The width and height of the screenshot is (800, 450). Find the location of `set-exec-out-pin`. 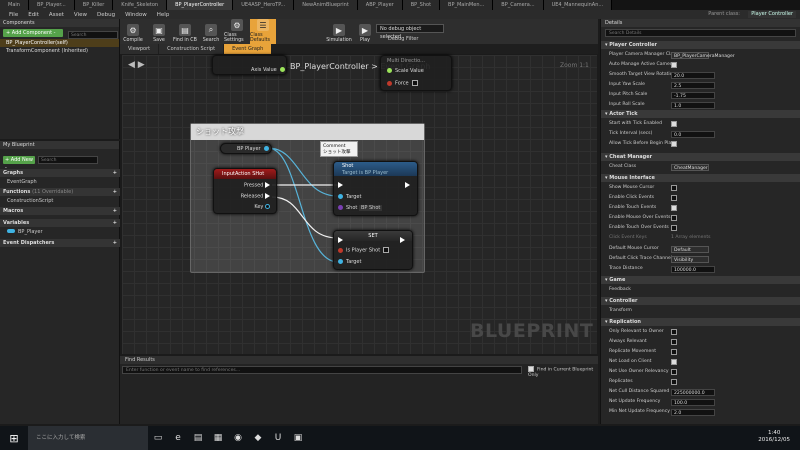

set-exec-out-pin is located at coordinates (404, 240).